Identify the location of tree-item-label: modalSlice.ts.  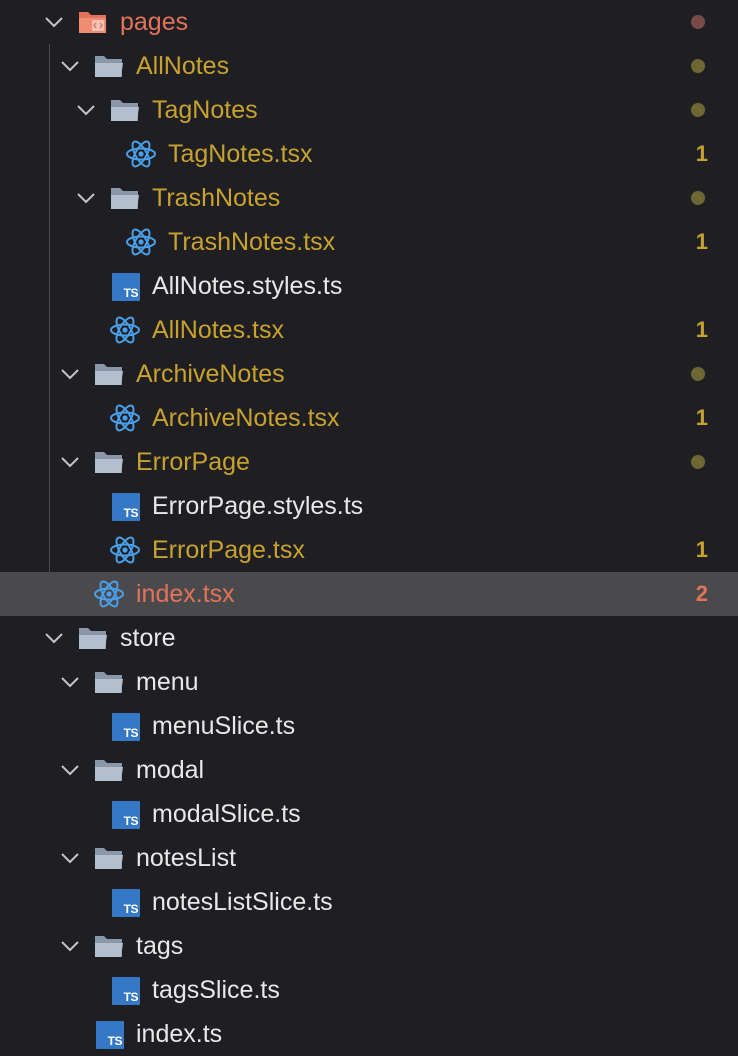
(226, 814).